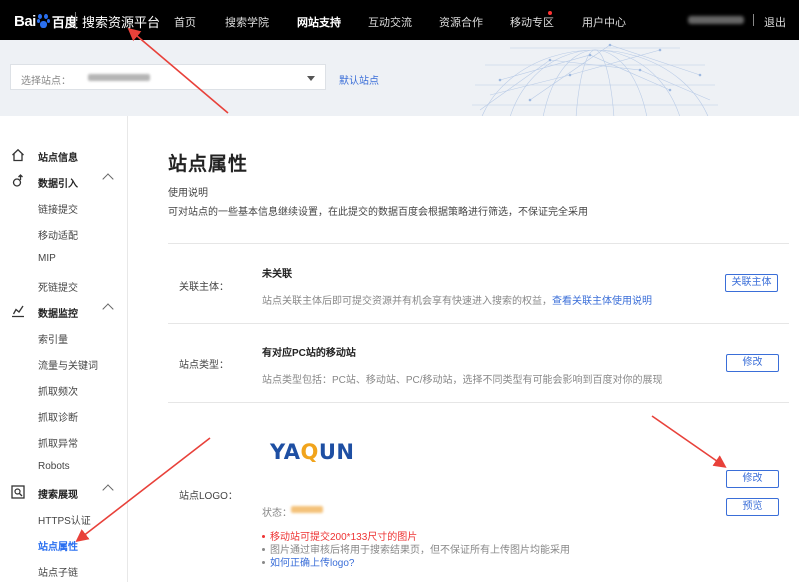 Image resolution: width=799 pixels, height=582 pixels. What do you see at coordinates (185, 22) in the screenshot?
I see `nav-home: 首页` at bounding box center [185, 22].